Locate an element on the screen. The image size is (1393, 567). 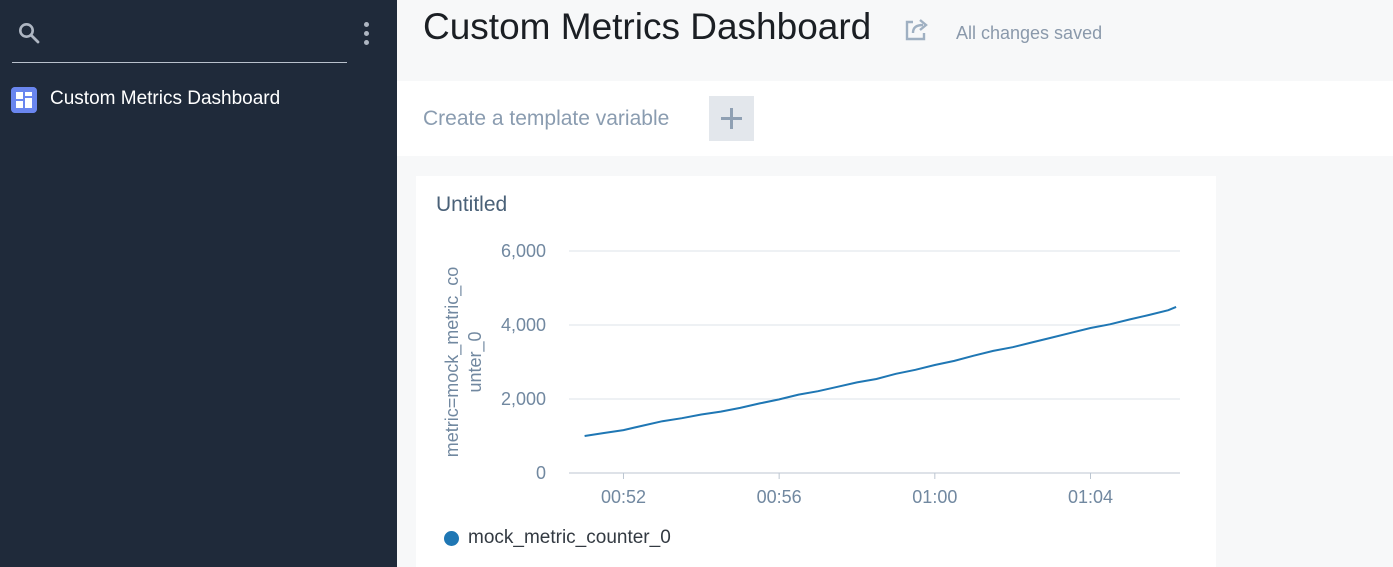
x-tick-label: 00:52 is located at coordinates (623, 497).